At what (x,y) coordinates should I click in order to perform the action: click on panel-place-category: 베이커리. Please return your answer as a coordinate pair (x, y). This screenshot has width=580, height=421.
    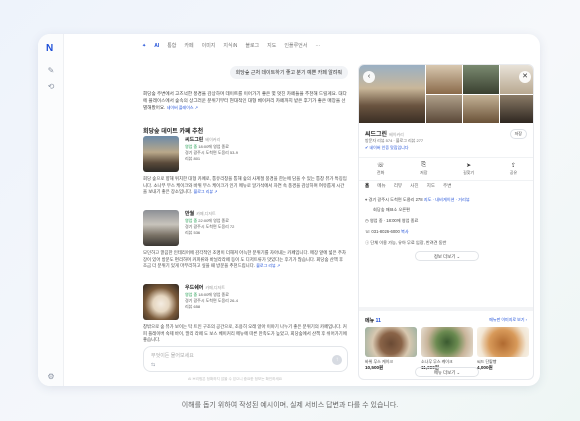
    Looking at the image, I should click on (396, 134).